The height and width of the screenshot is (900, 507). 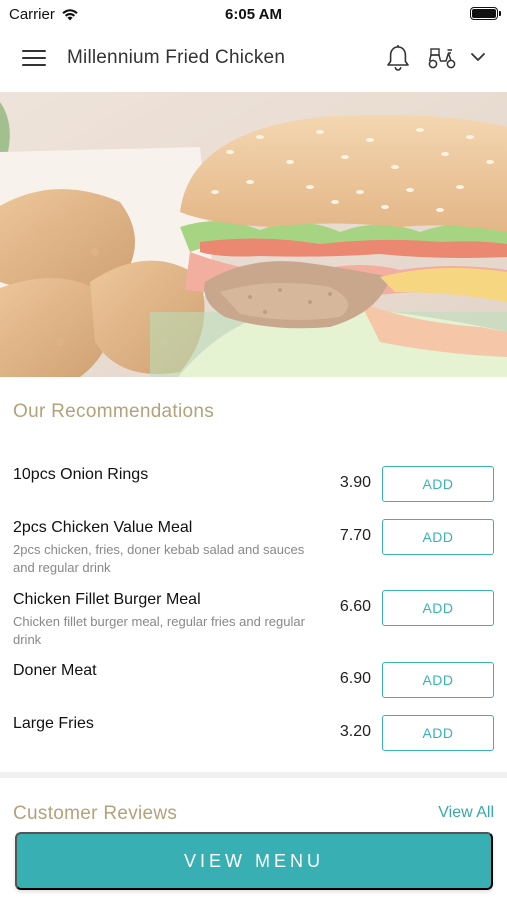 I want to click on status-bar: Carrier 6:05 AM, so click(x=253, y=14).